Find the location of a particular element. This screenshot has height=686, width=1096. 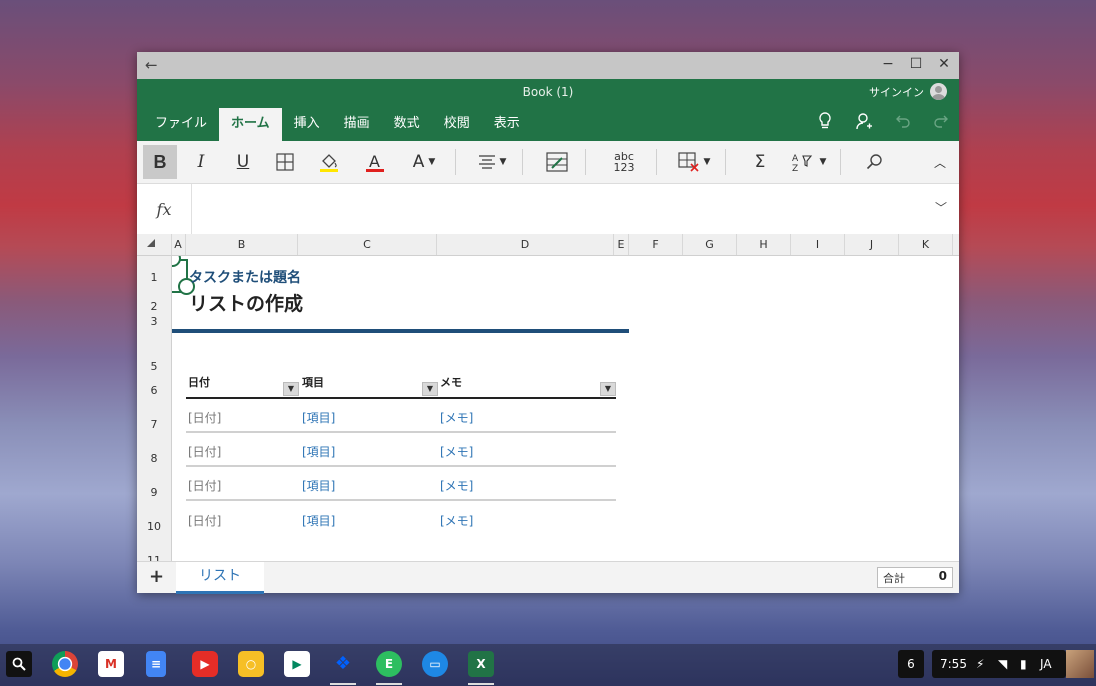

table-header-item: 項目 is located at coordinates (313, 382).